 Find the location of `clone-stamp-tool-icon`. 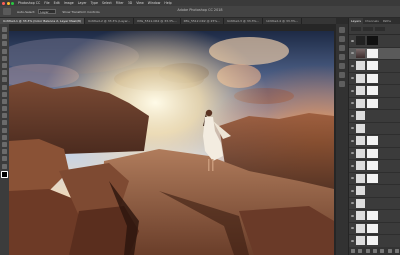

clone-stamp-tool-icon is located at coordinates (4, 87).